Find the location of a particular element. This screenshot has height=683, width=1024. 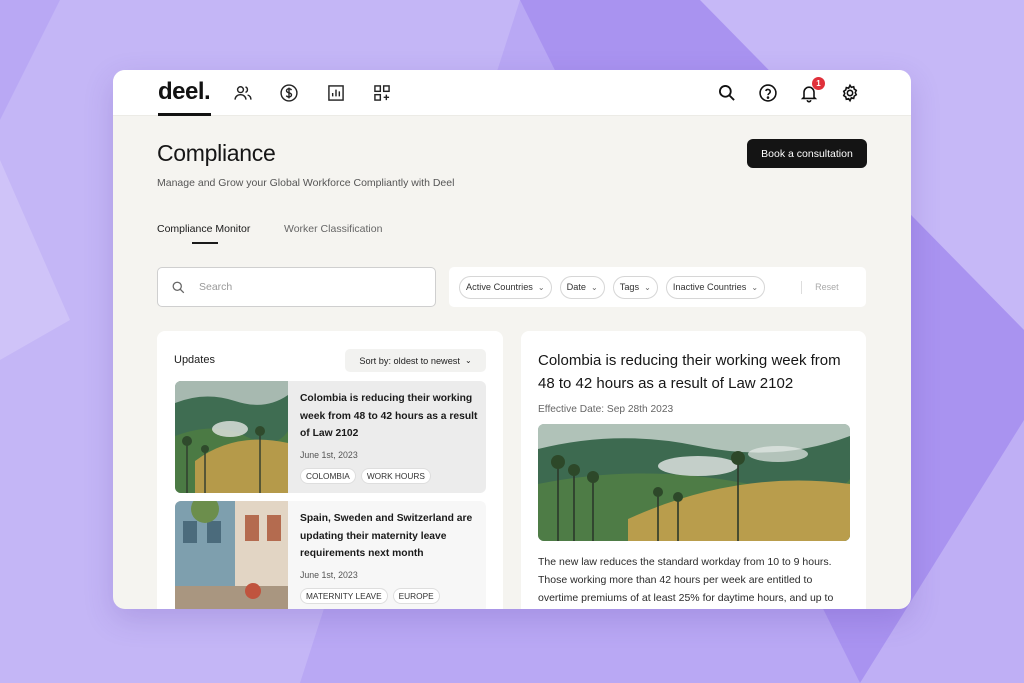

top-nav-bar: deel. 1 is located at coordinates (512, 93).